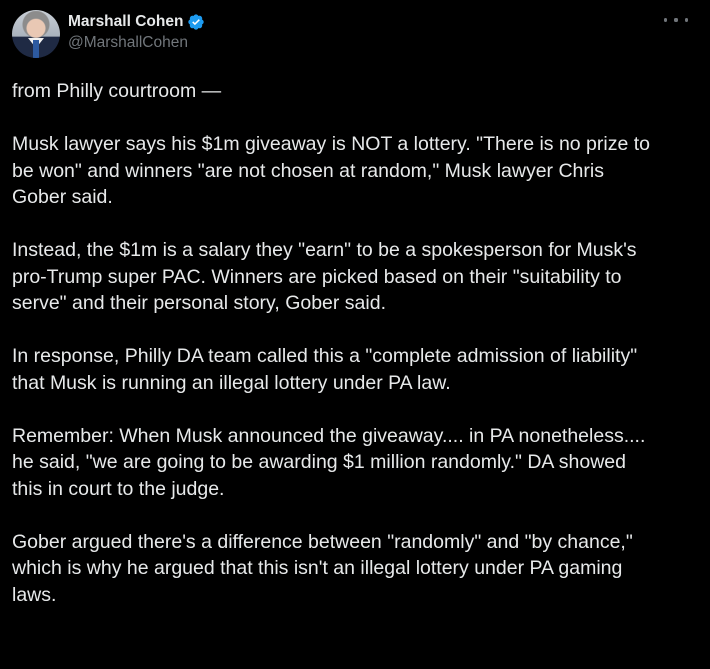 The height and width of the screenshot is (669, 710). I want to click on avatar-tie, so click(36, 49).